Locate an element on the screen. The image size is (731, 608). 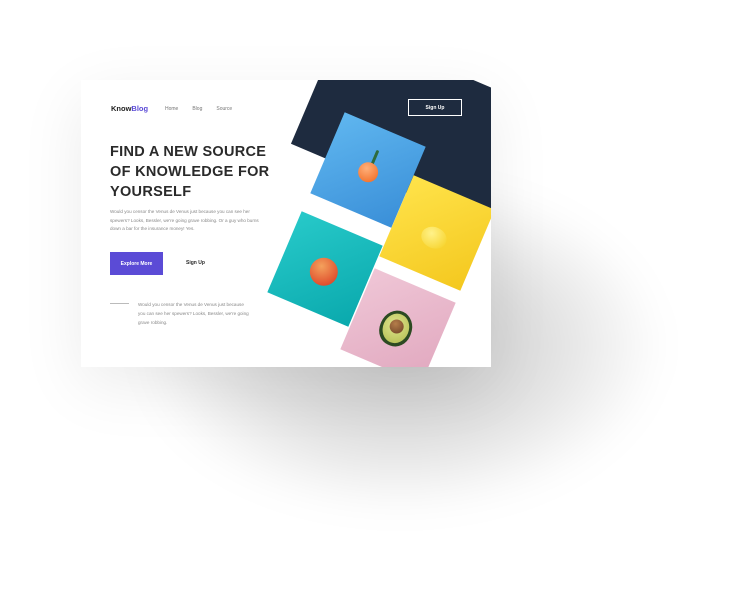
orange-icon is located at coordinates (368, 172).